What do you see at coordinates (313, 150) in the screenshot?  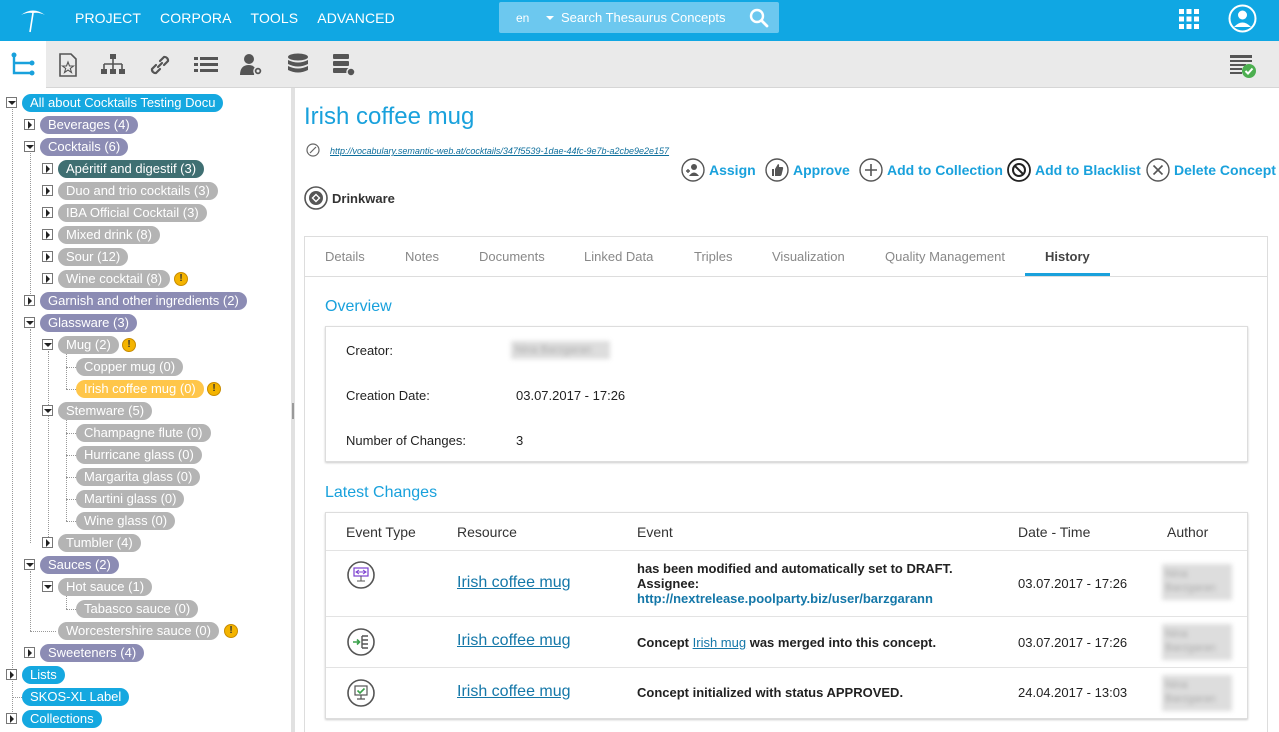 I see `edit-uri-icon` at bounding box center [313, 150].